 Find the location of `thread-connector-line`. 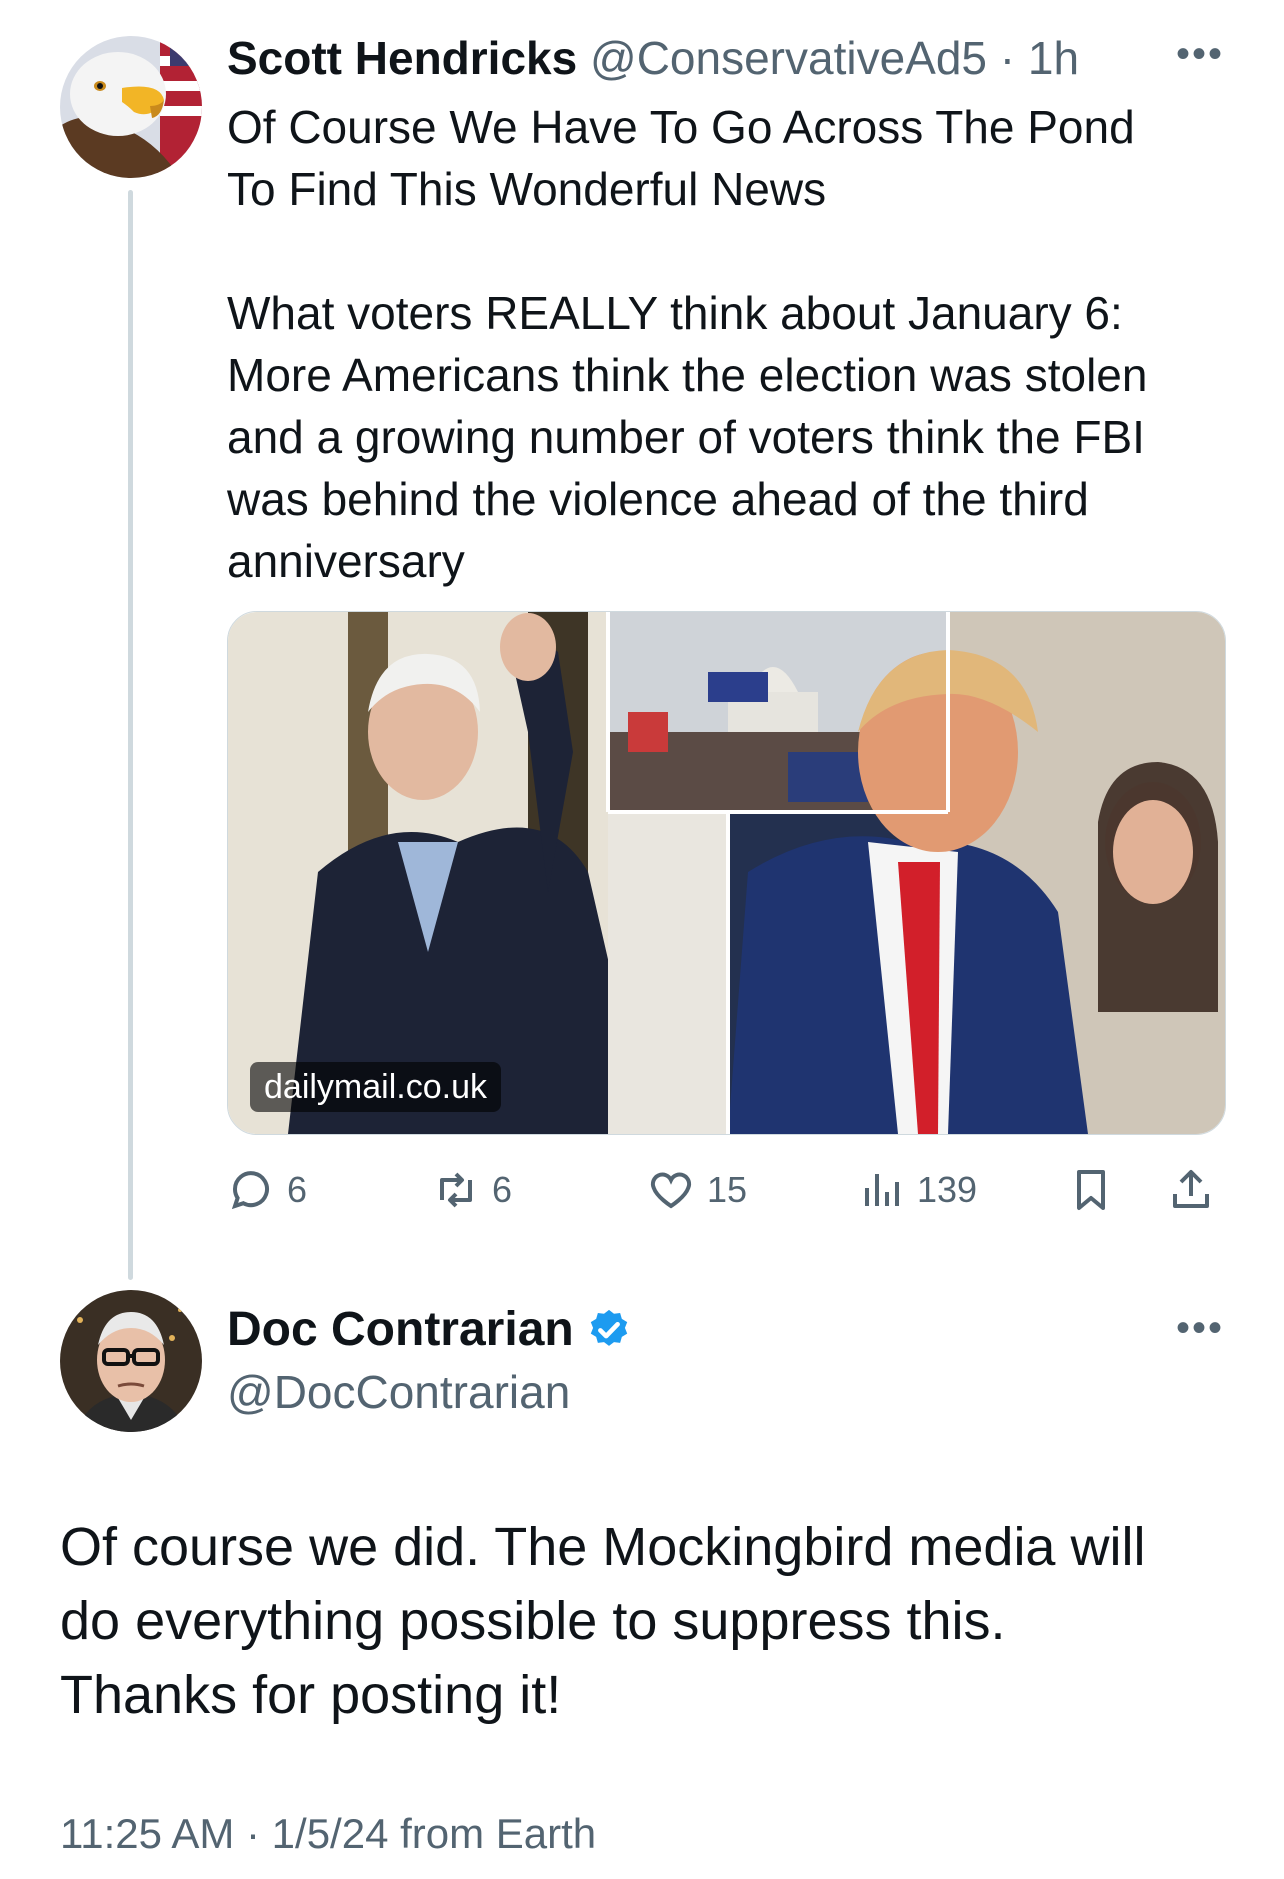

thread-connector-line is located at coordinates (130, 735).